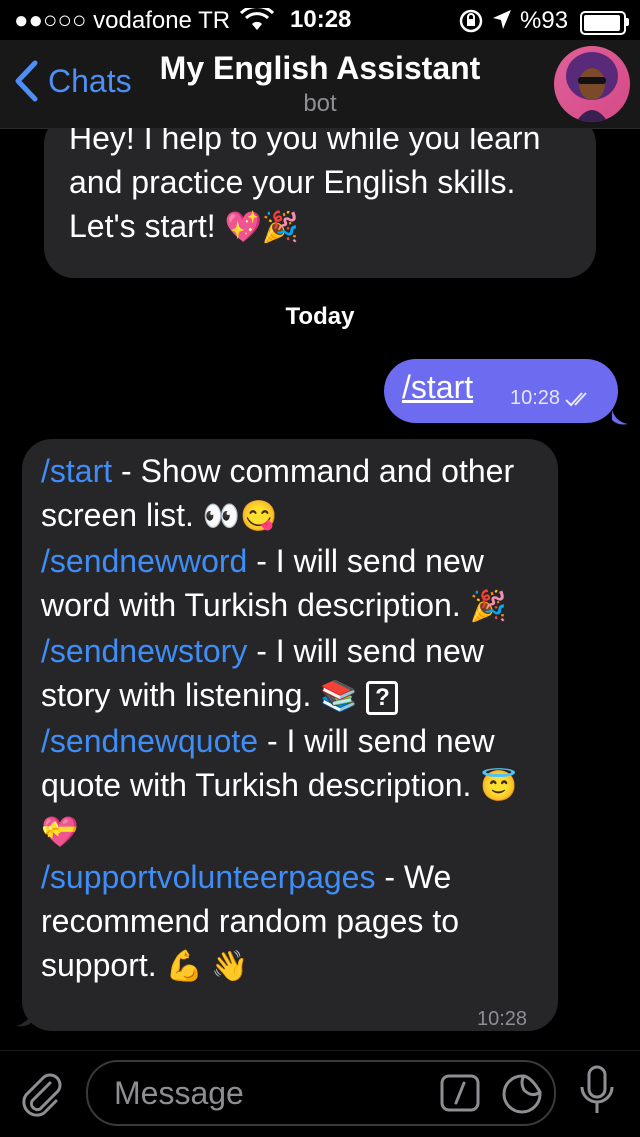 This screenshot has height=1137, width=640. I want to click on command-link-supportvolunteerpages: /supportvolunteerpages, so click(208, 877).